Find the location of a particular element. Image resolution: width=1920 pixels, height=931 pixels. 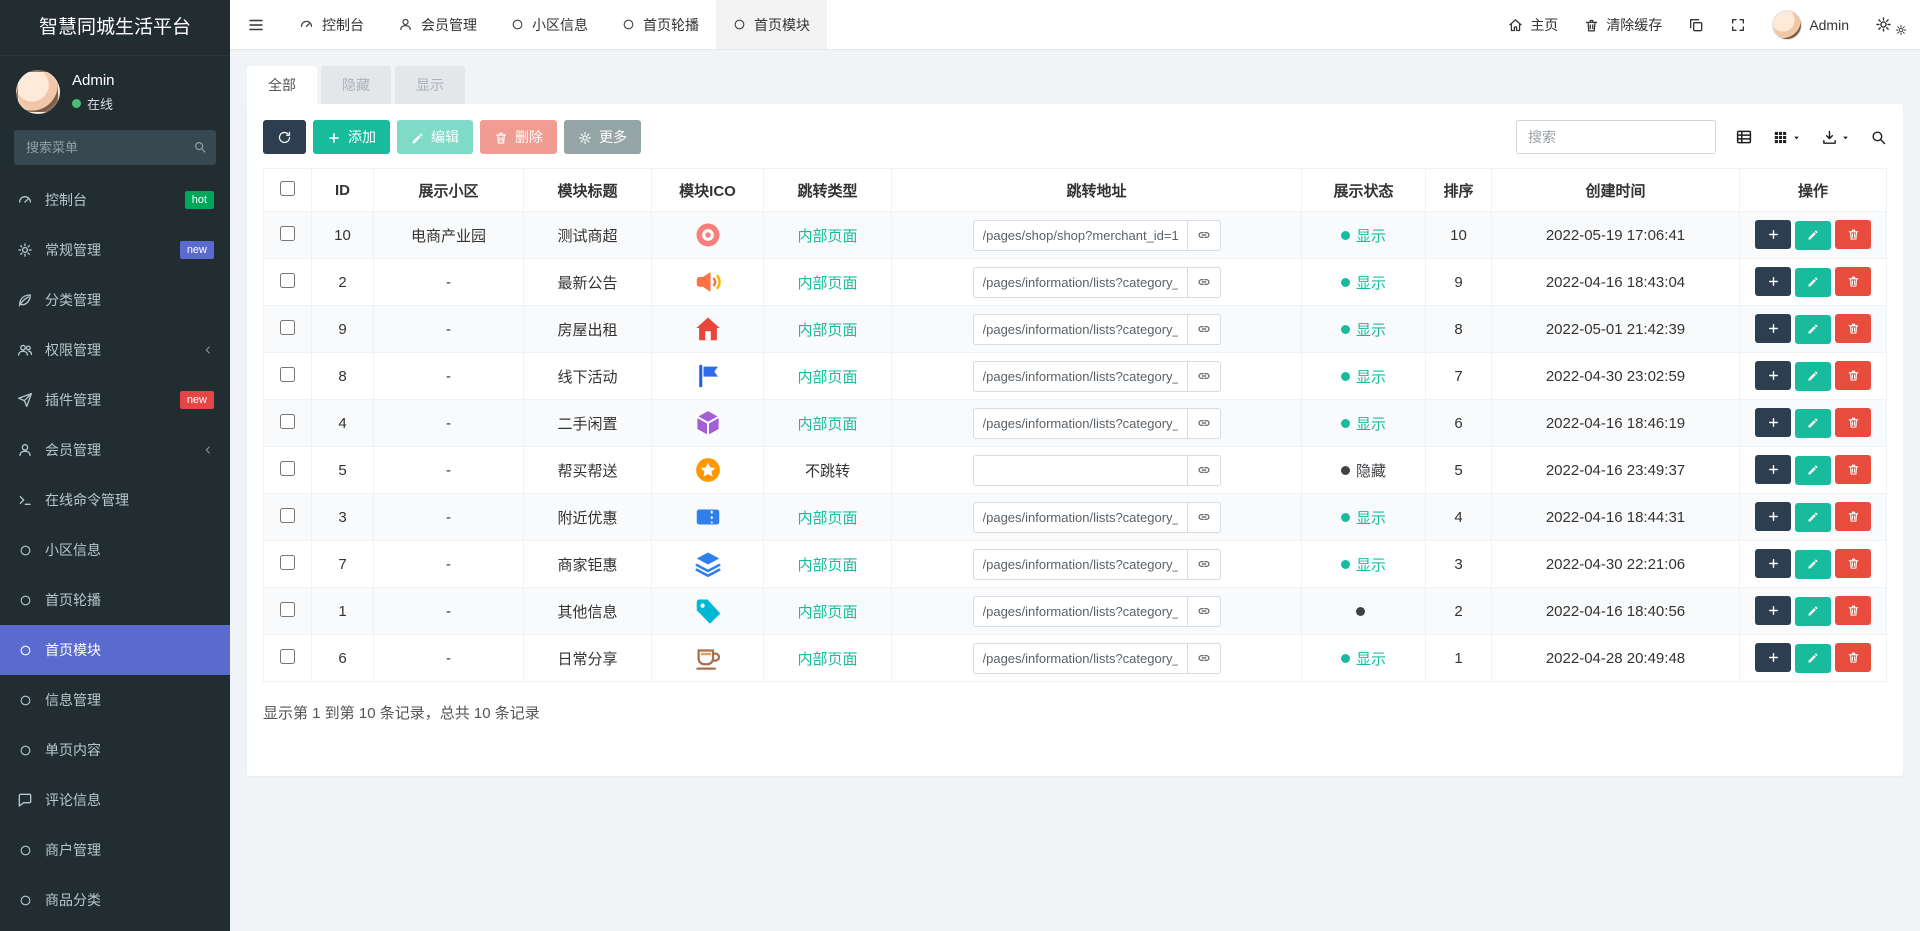

sidebar-item-goods-category: 商品分类 is located at coordinates (115, 900).